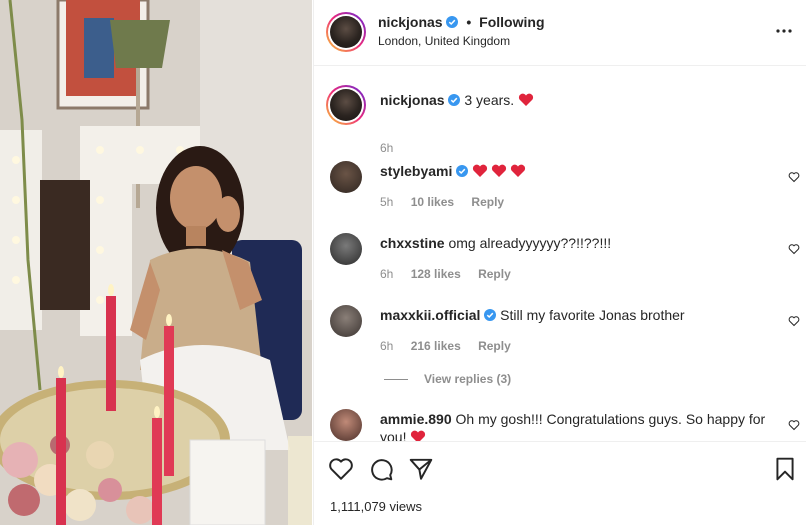 The height and width of the screenshot is (525, 806). Describe the element at coordinates (784, 31) in the screenshot. I see `more-options-icon` at that location.